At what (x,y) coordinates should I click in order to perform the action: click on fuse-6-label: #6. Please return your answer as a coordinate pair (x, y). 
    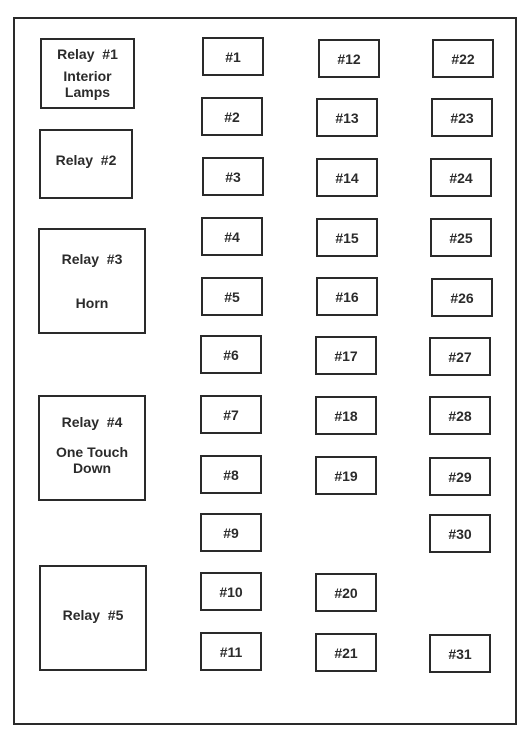
    Looking at the image, I should click on (231, 354).